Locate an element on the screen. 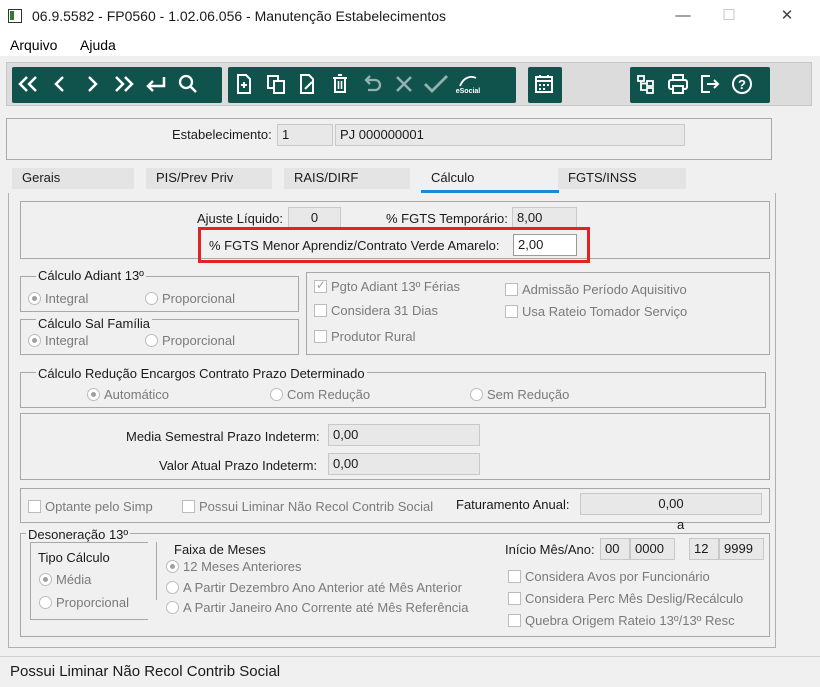  estab-code-field: 1 is located at coordinates (305, 135).